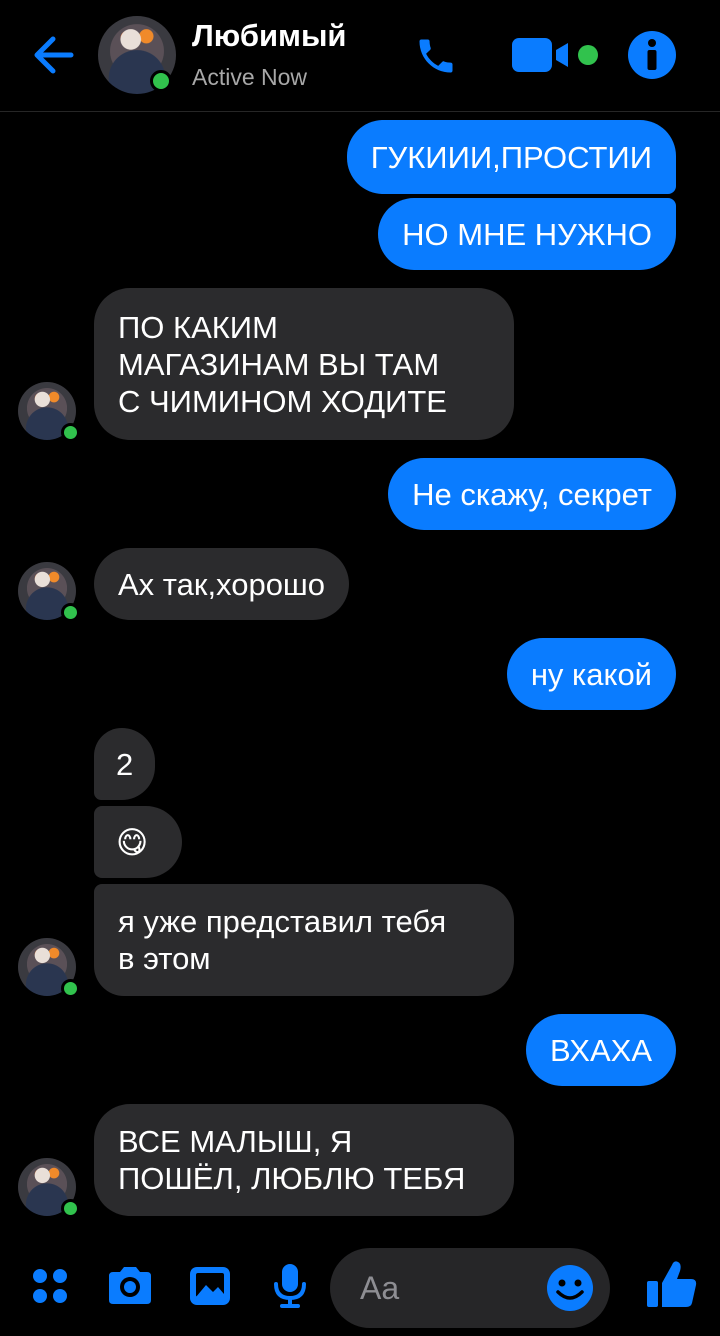 Image resolution: width=720 pixels, height=1336 pixels. I want to click on message-input: Aa, so click(470, 1288).